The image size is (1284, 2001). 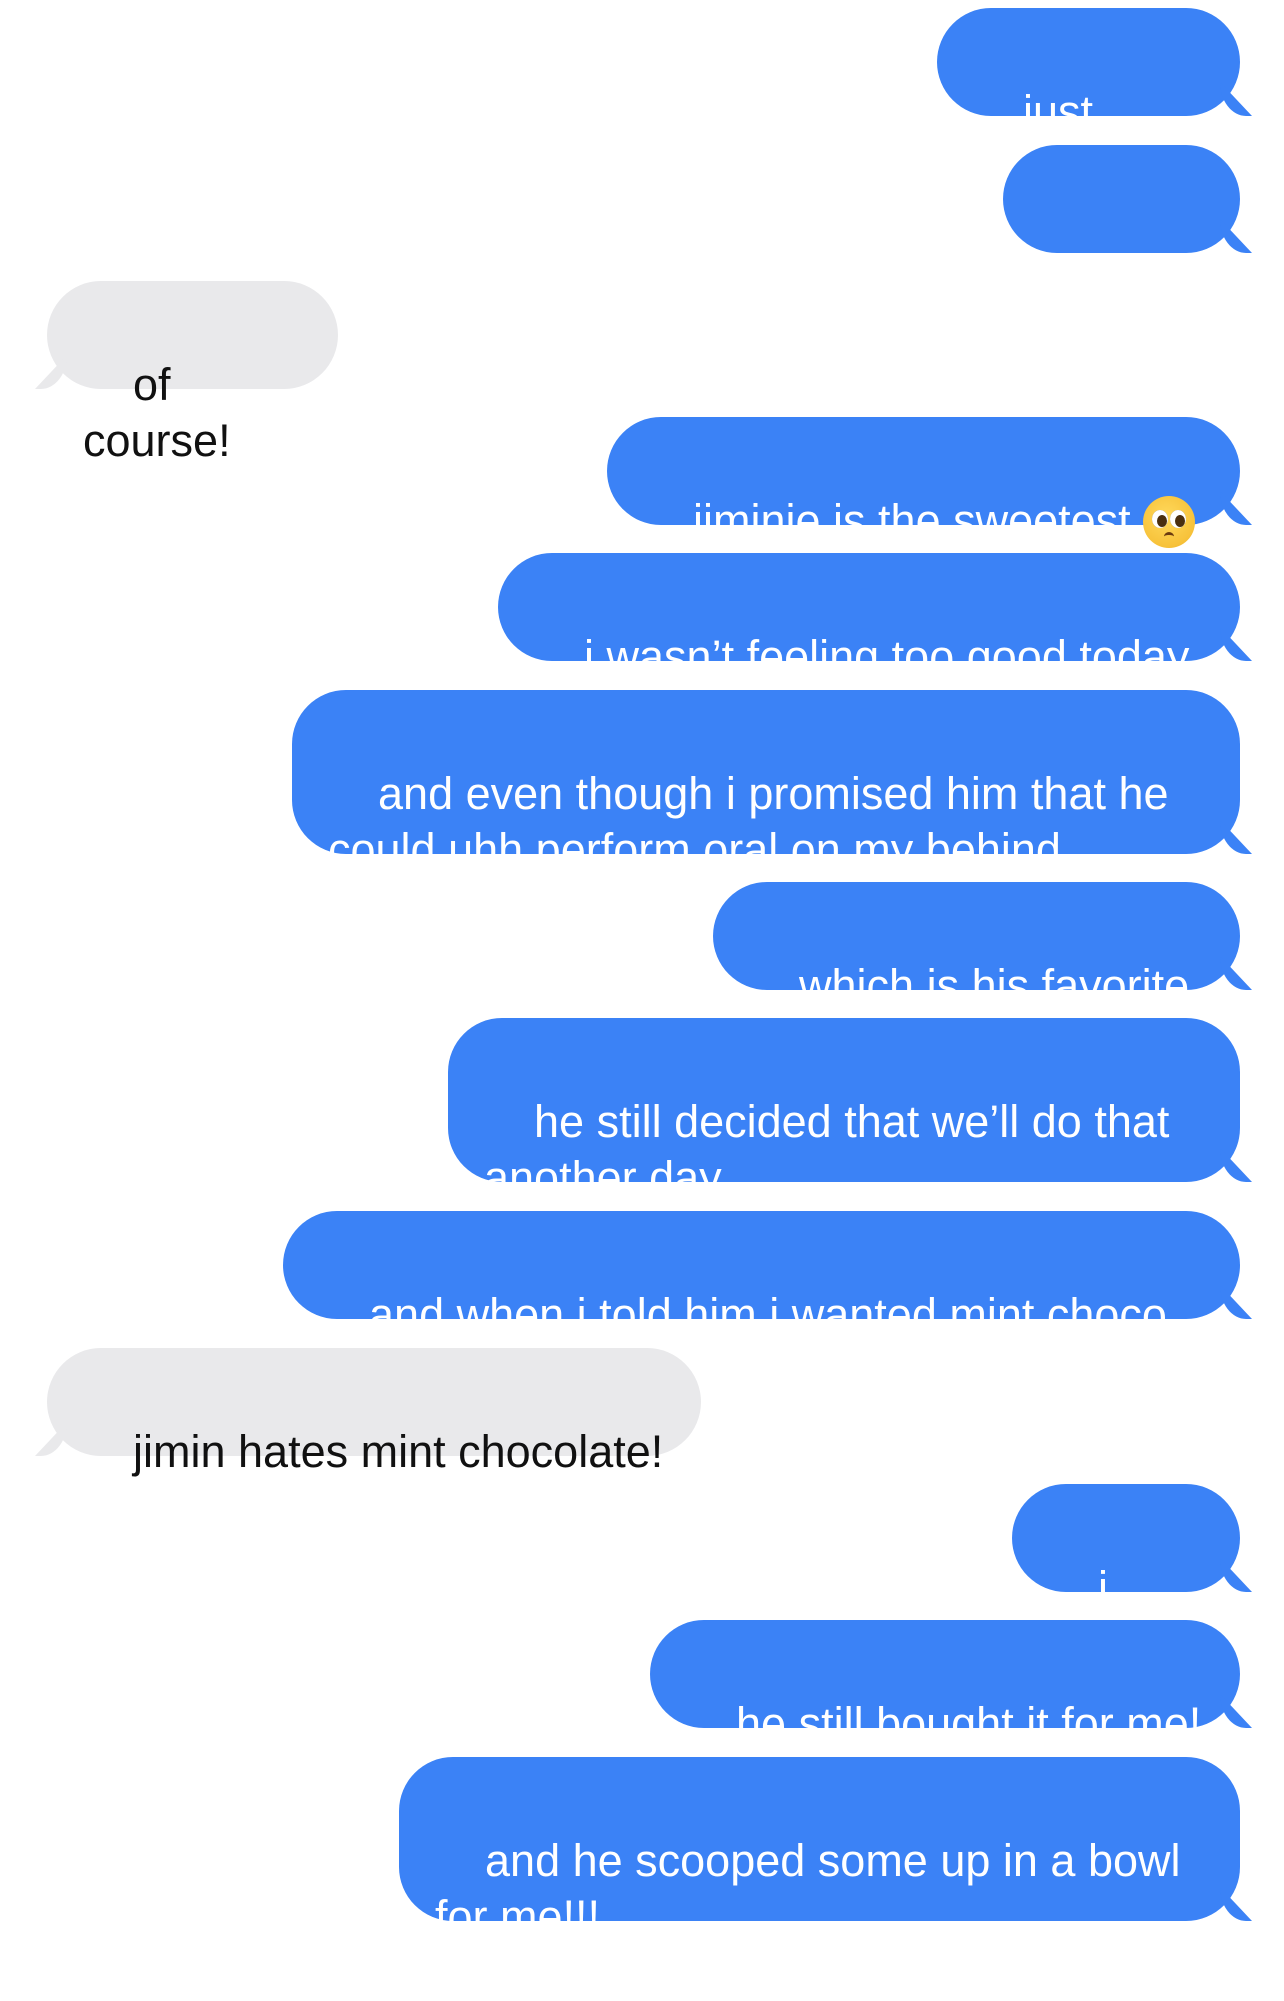 I want to click on incoming-message: jimin hates mint chocolate!, so click(x=374, y=1412).